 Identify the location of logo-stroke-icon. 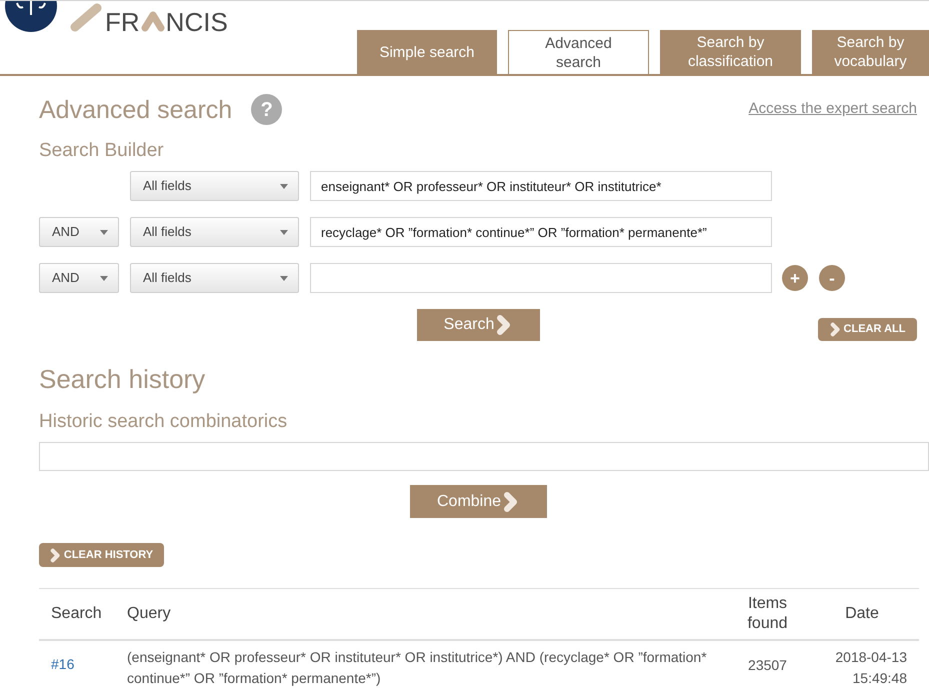
(86, 17).